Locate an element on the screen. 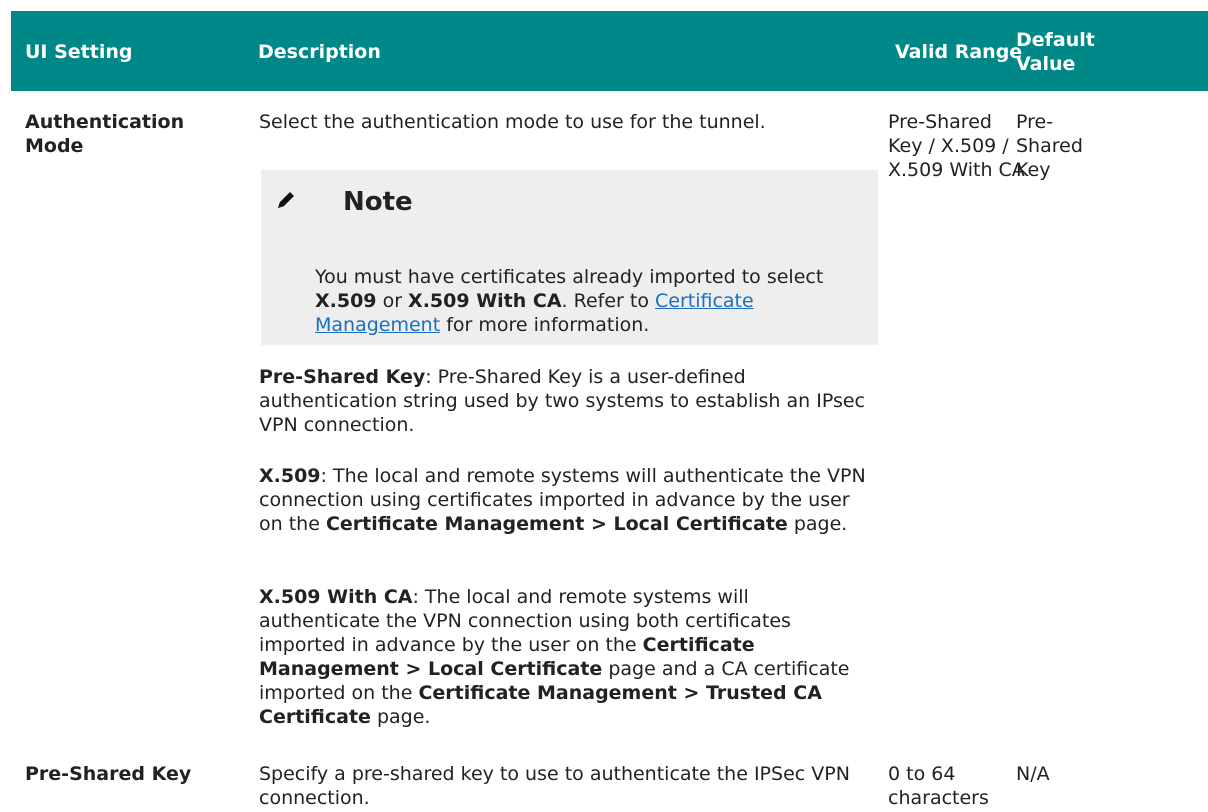 This screenshot has height=812, width=1208. authentication-mode-default-value: Pre-Shared Key is located at coordinates (1049, 146).